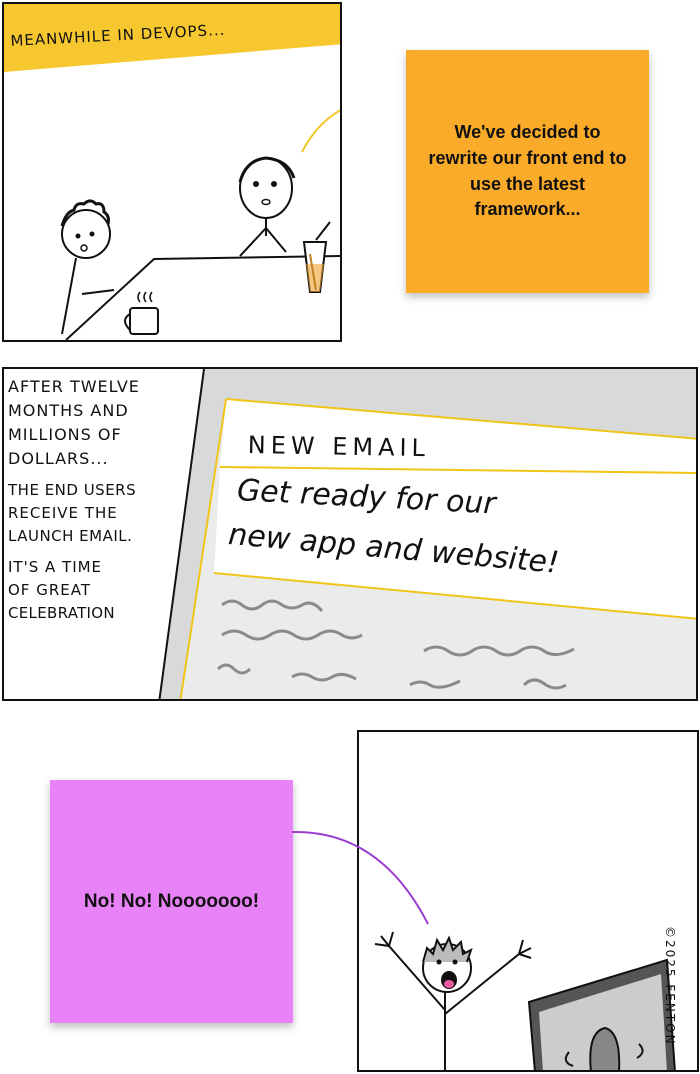  Describe the element at coordinates (87, 267) in the screenshot. I see `person-left` at that location.